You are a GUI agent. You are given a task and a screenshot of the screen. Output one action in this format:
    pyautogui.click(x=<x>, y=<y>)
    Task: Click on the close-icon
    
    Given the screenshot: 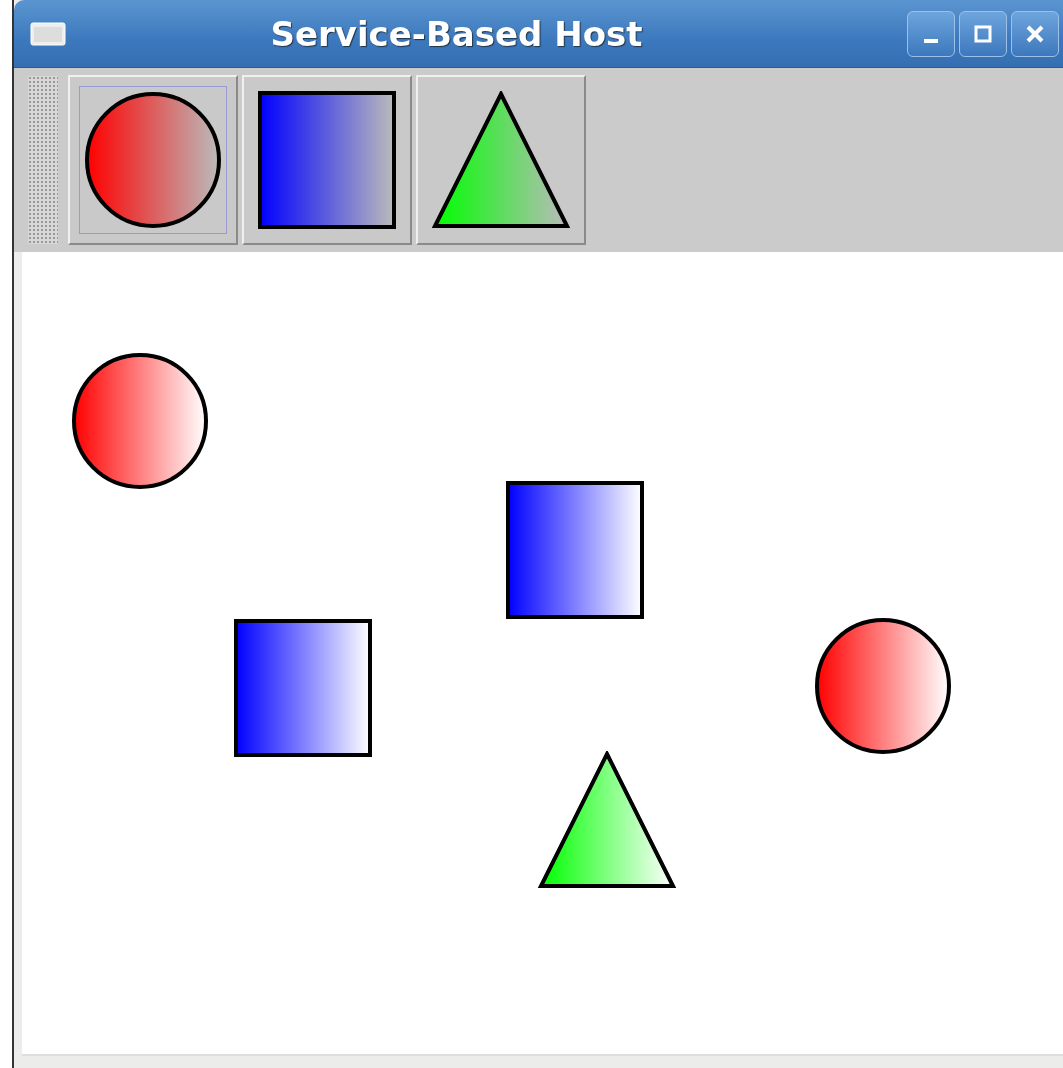 What is the action you would take?
    pyautogui.click(x=1035, y=33)
    